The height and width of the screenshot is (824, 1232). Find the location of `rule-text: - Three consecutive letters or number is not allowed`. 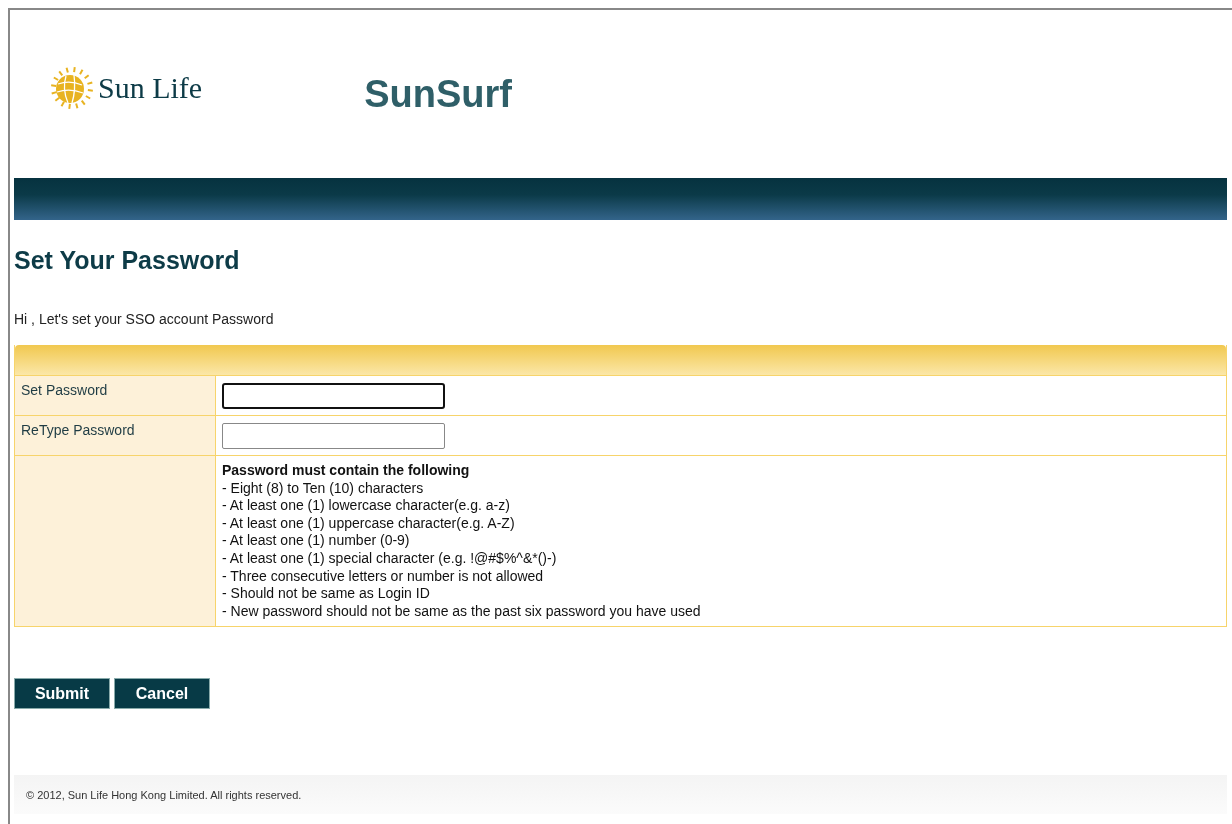

rule-text: - Three consecutive letters or number is not allowed is located at coordinates (383, 576).